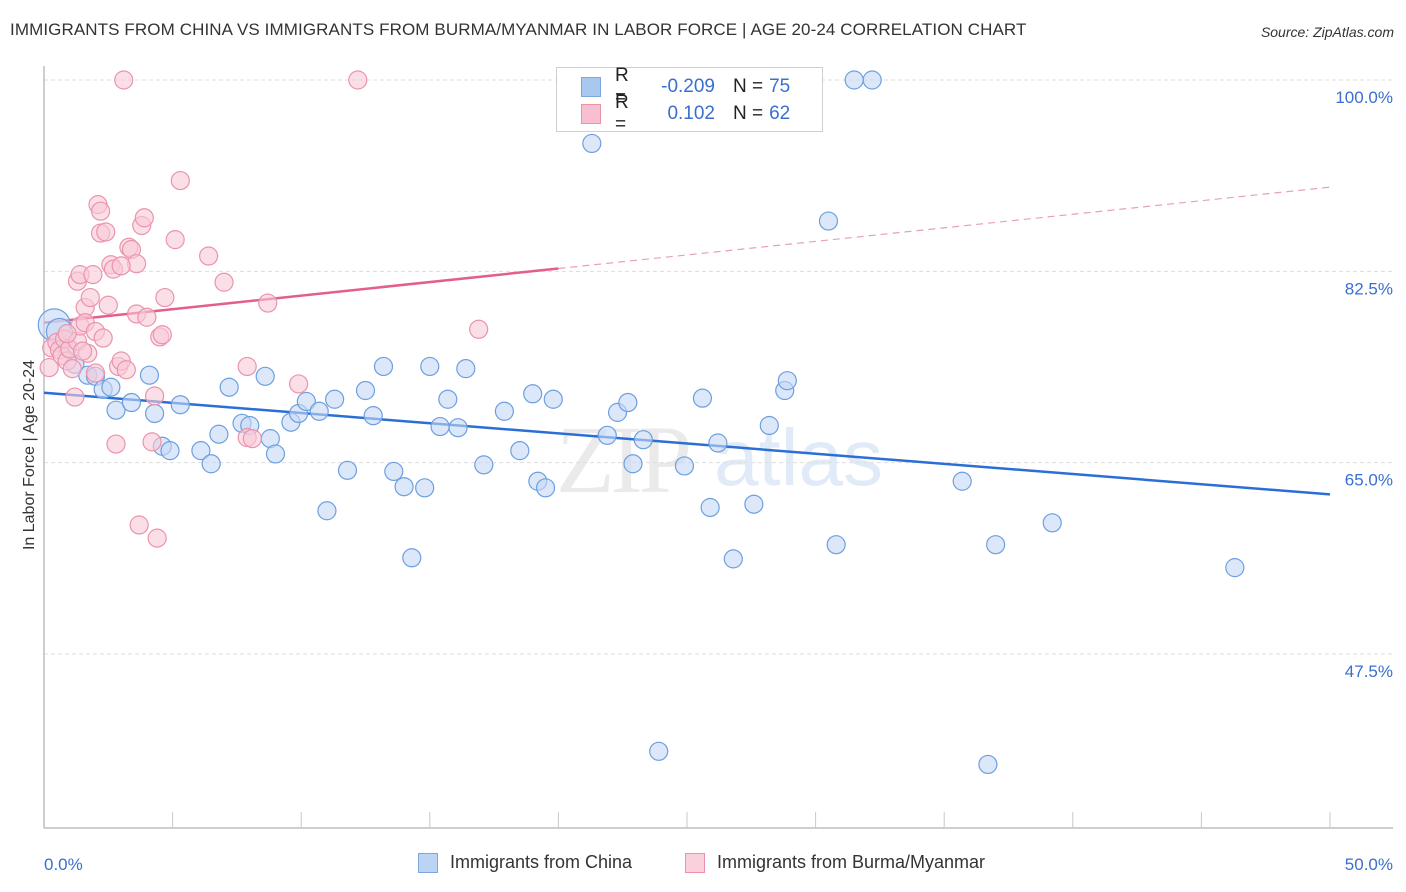  Describe the element at coordinates (541, 862) in the screenshot. I see `series-label-china: Immigrants from China` at that location.